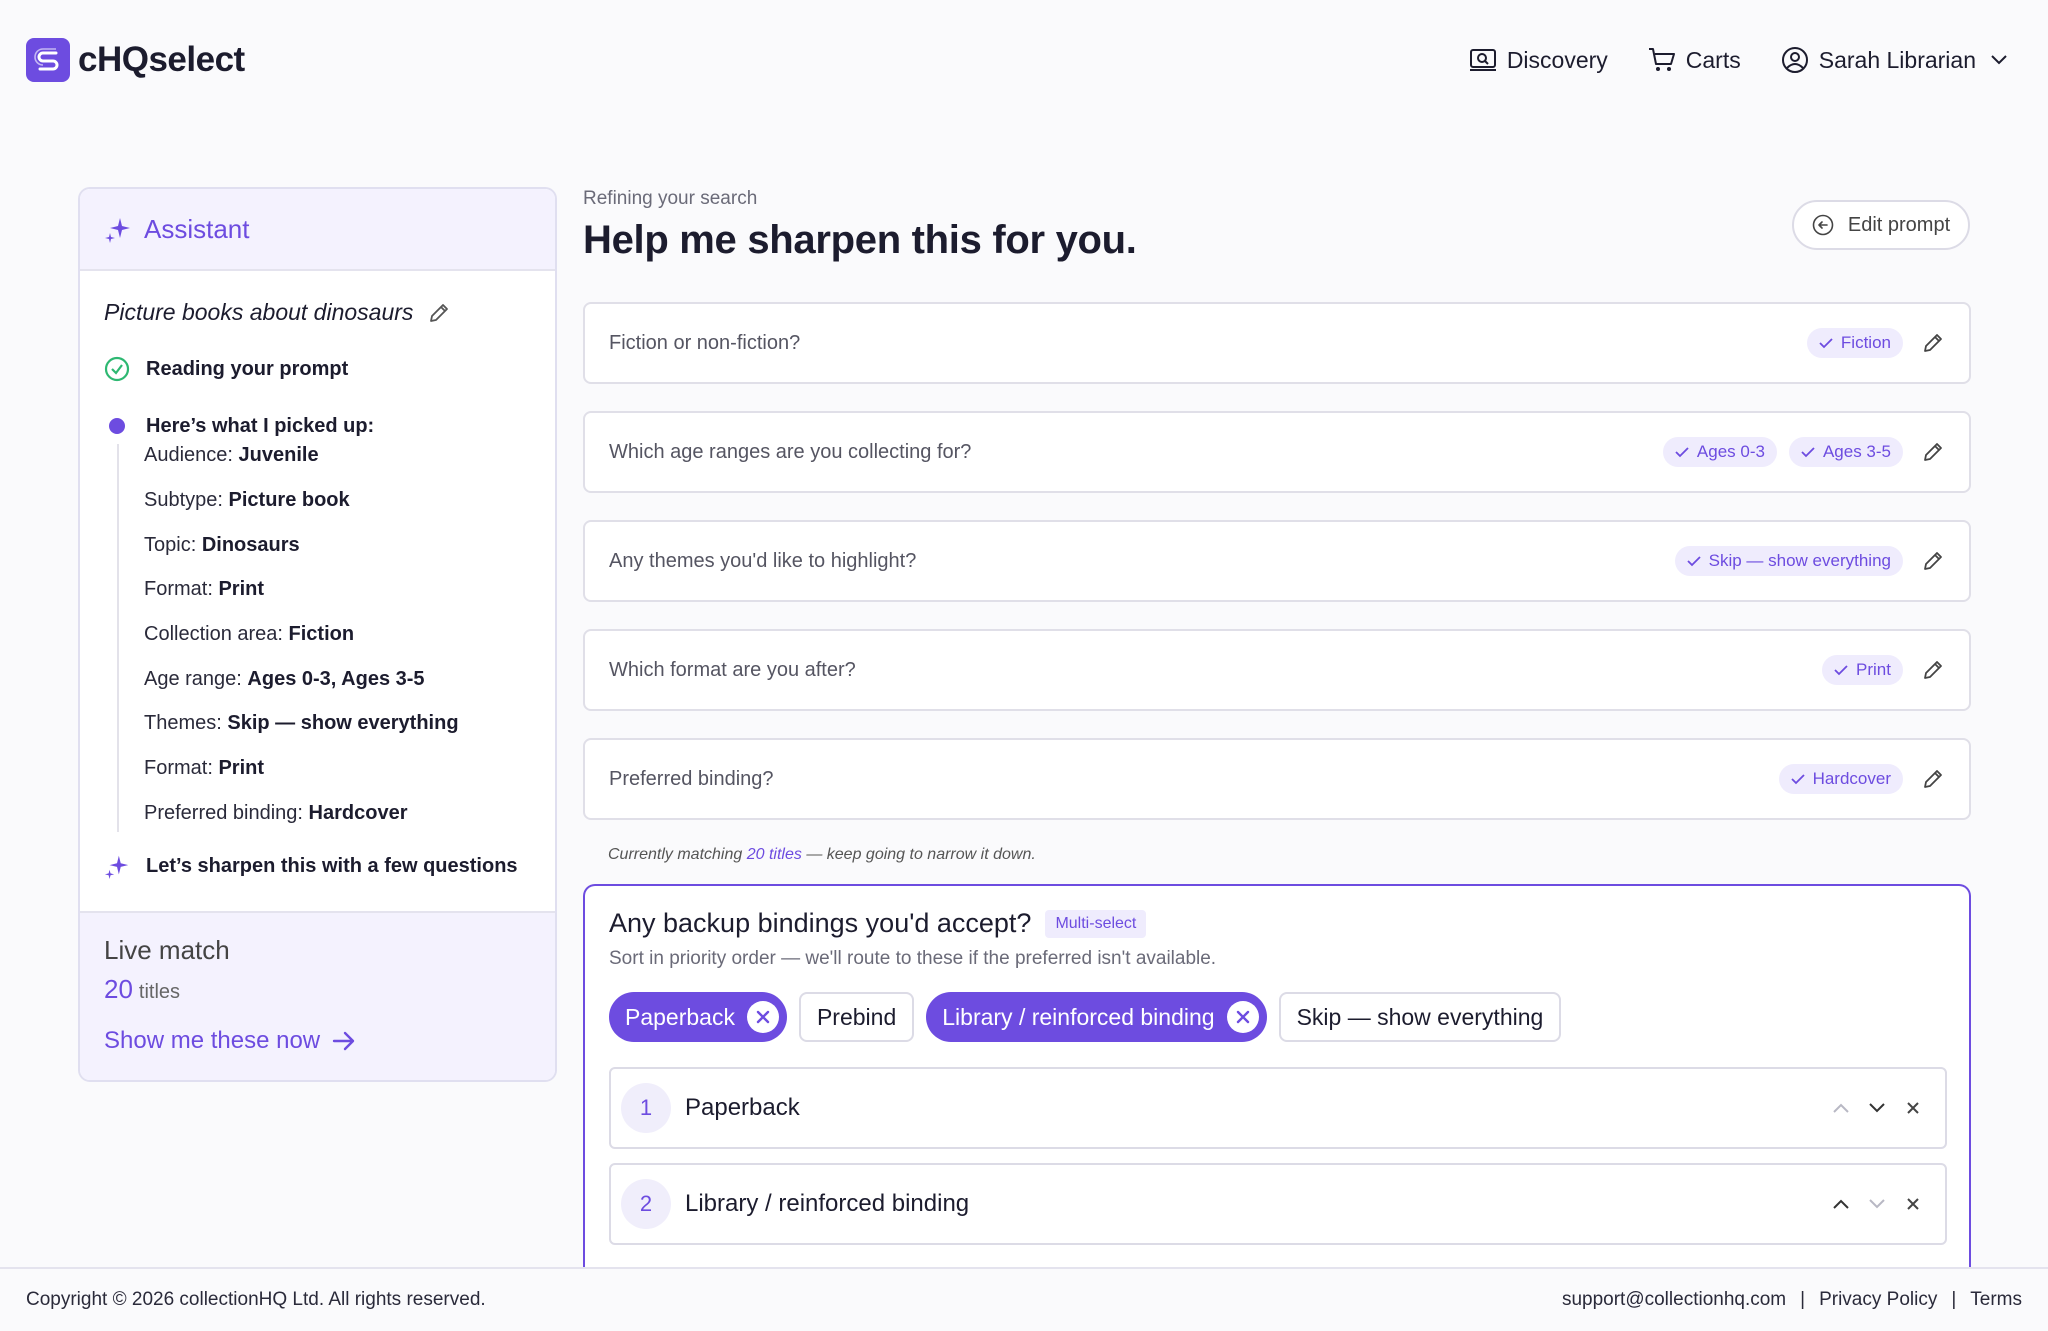  I want to click on active-question-text: Any backup bindings you'd accept?, so click(820, 923).